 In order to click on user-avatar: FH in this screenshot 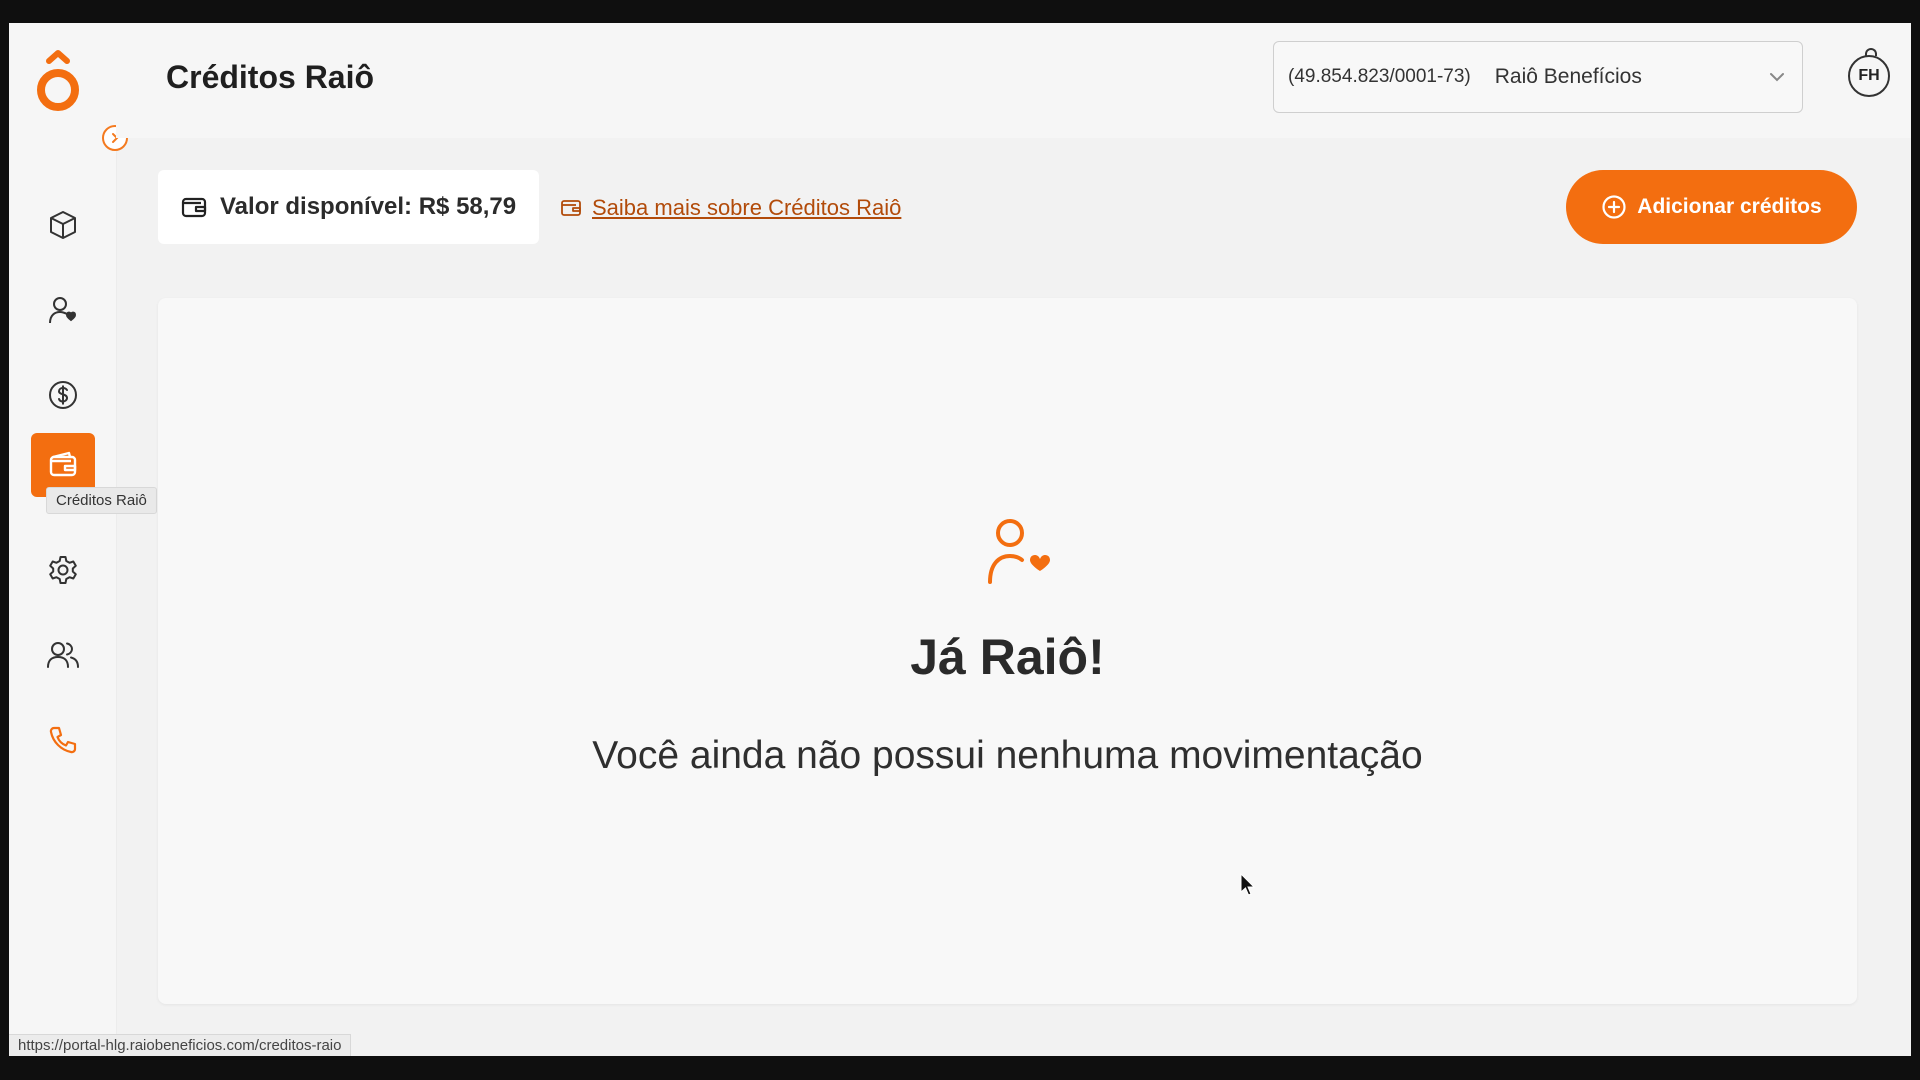, I will do `click(1869, 76)`.